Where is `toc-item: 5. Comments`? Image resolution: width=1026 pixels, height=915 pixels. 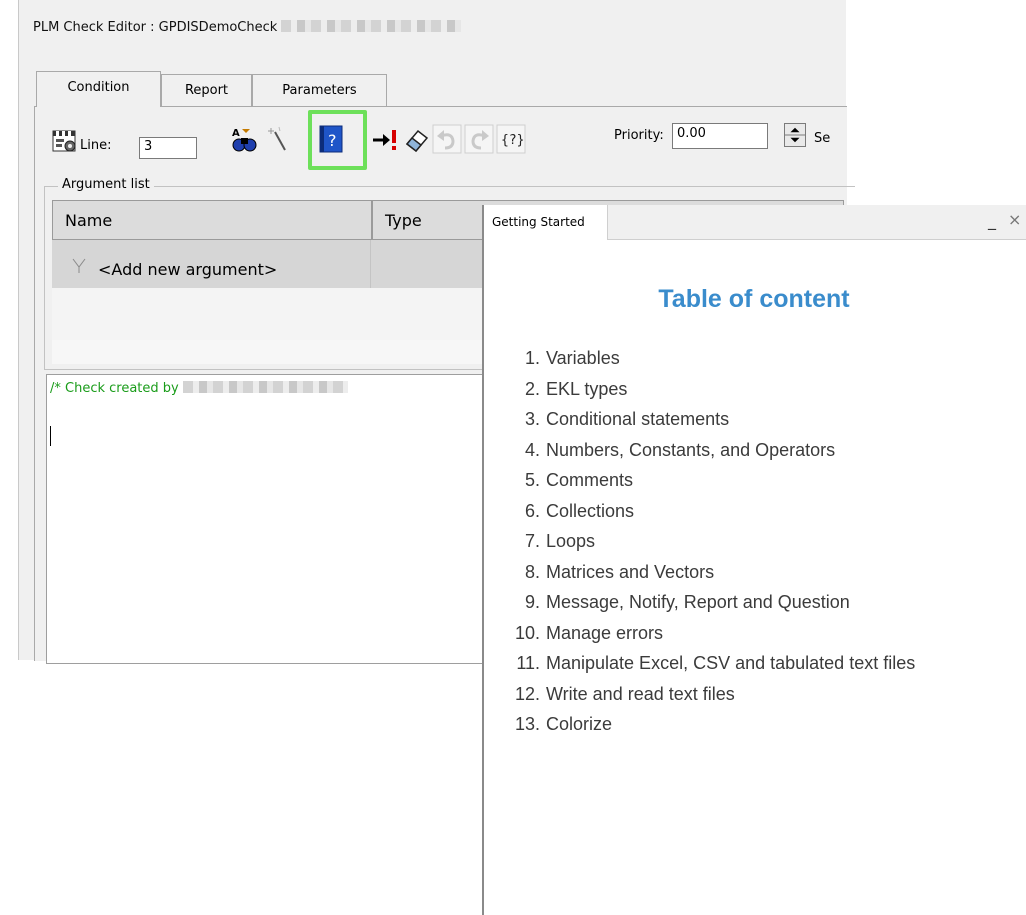 toc-item: 5. Comments is located at coordinates (708, 480).